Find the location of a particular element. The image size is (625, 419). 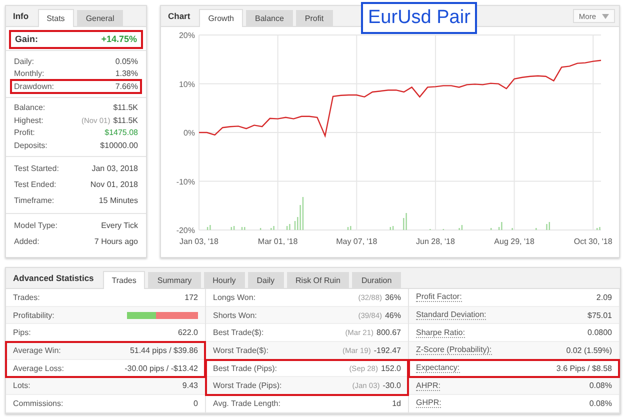

stat-label: Pips: is located at coordinates (22, 333).